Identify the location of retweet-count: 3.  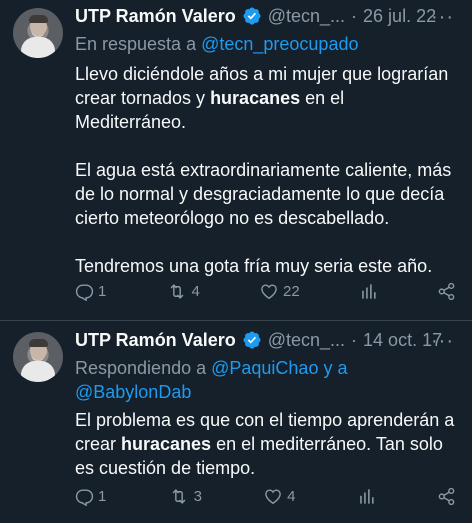
(197, 496).